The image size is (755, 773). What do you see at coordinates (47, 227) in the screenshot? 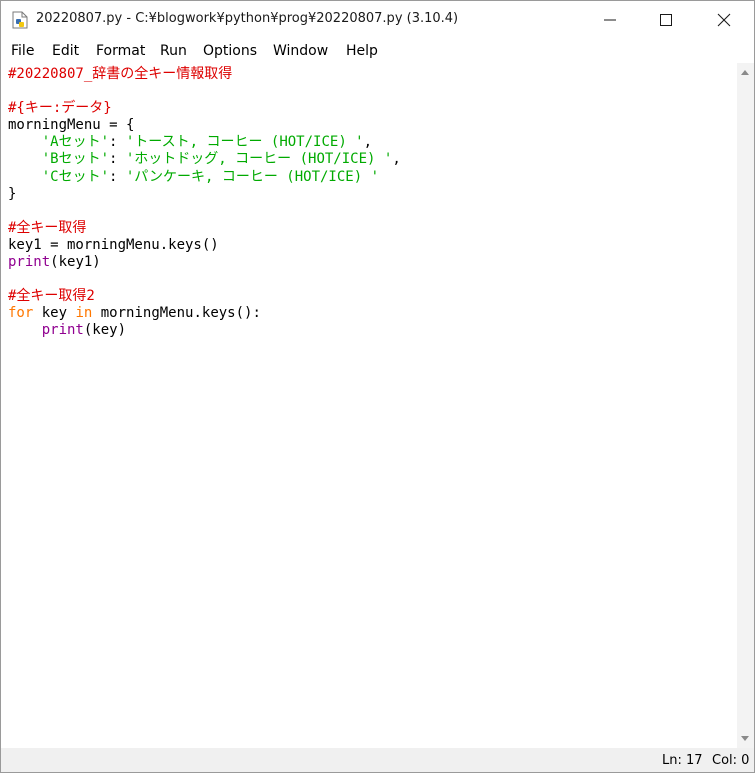
I see `code-comment: #全キー取得` at bounding box center [47, 227].